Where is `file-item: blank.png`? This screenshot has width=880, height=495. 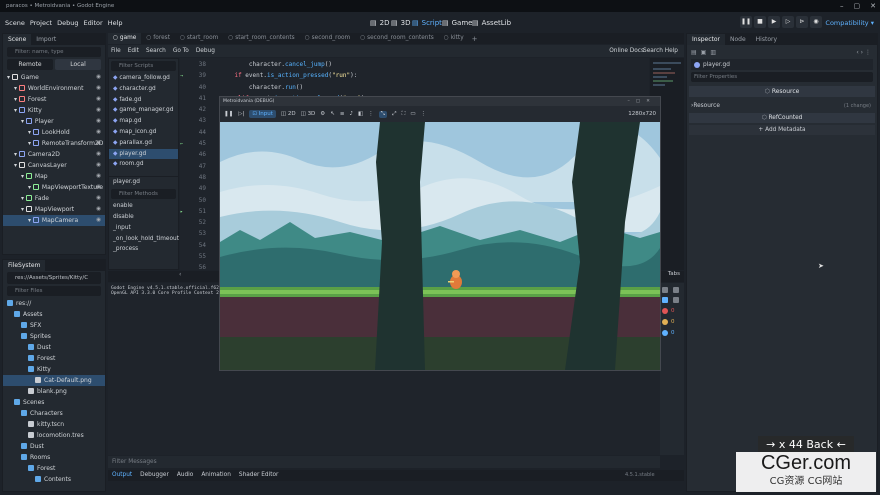 file-item: blank.png is located at coordinates (54, 391).